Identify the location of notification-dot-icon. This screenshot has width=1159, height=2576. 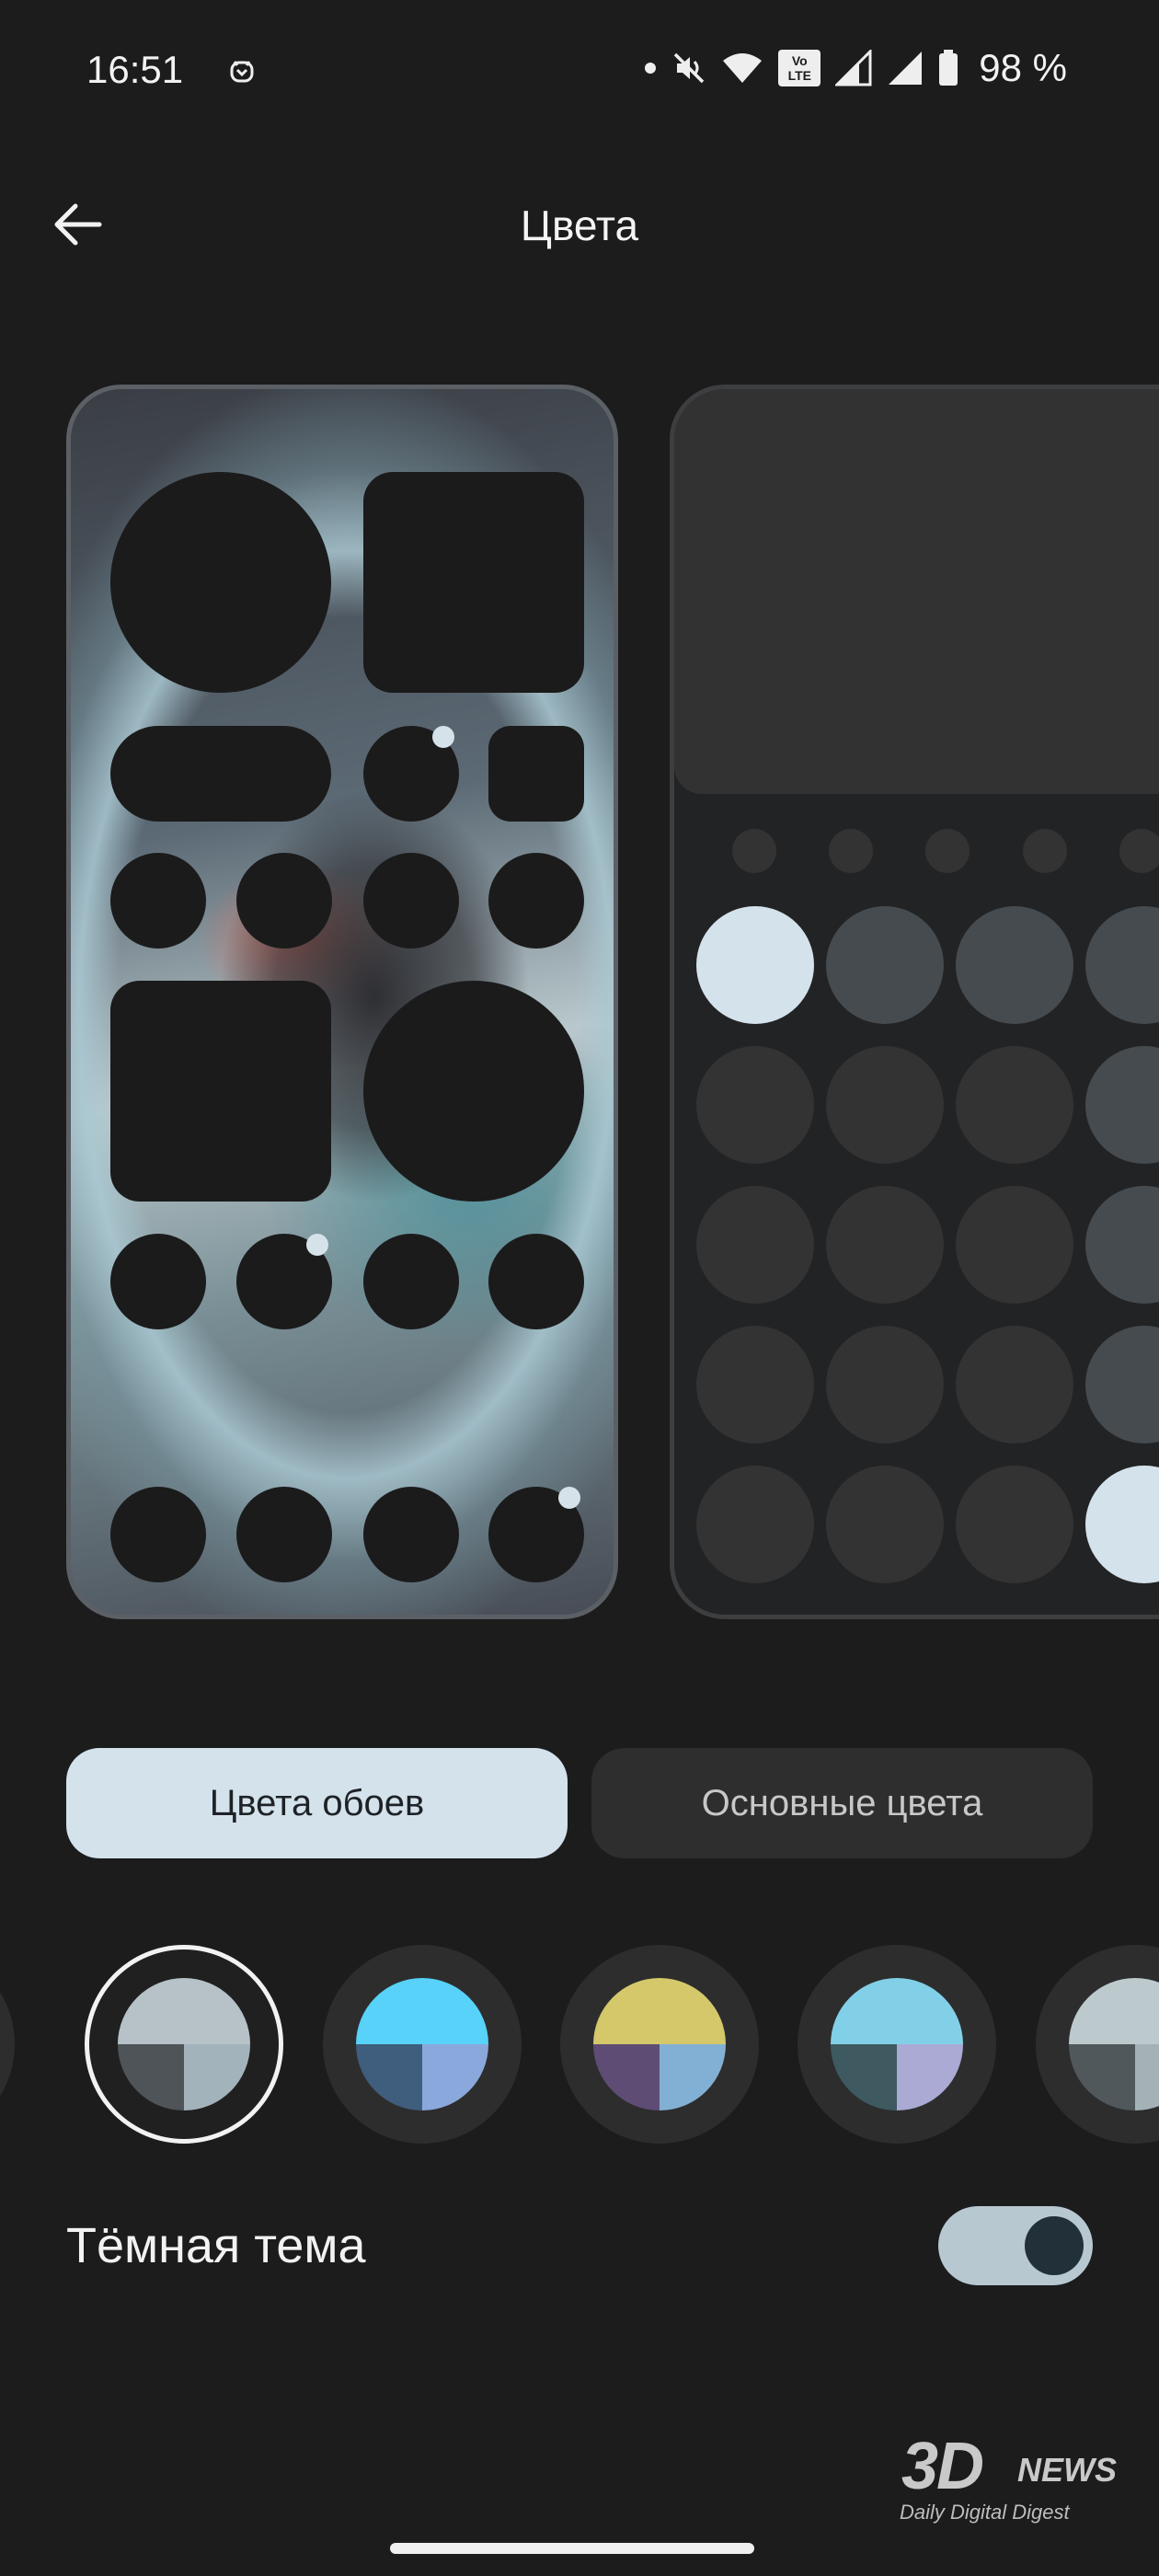
(650, 68).